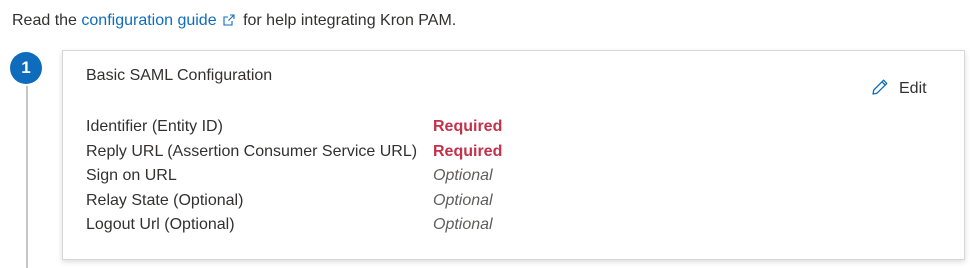 The image size is (980, 268). What do you see at coordinates (229, 20) in the screenshot?
I see `external-link-icon` at bounding box center [229, 20].